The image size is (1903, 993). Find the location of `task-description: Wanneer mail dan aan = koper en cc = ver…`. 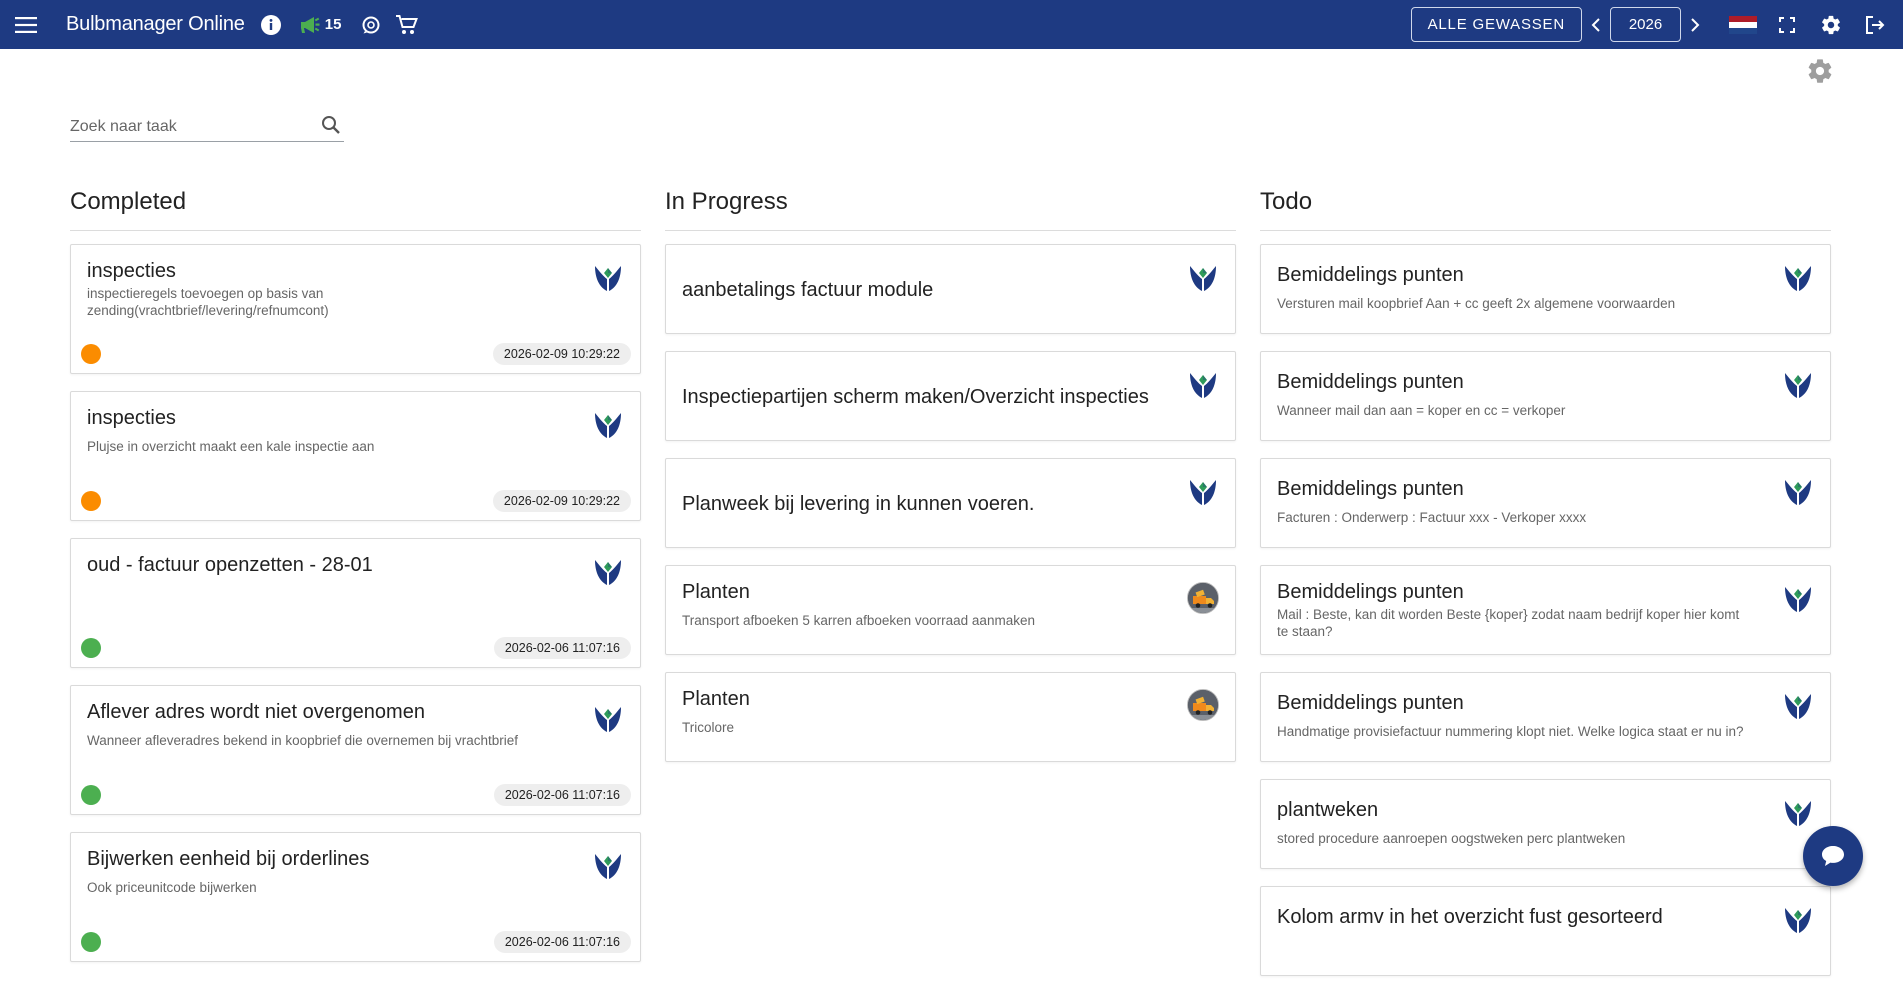

task-description: Wanneer mail dan aan = koper en cc = ver… is located at coordinates (1421, 410).